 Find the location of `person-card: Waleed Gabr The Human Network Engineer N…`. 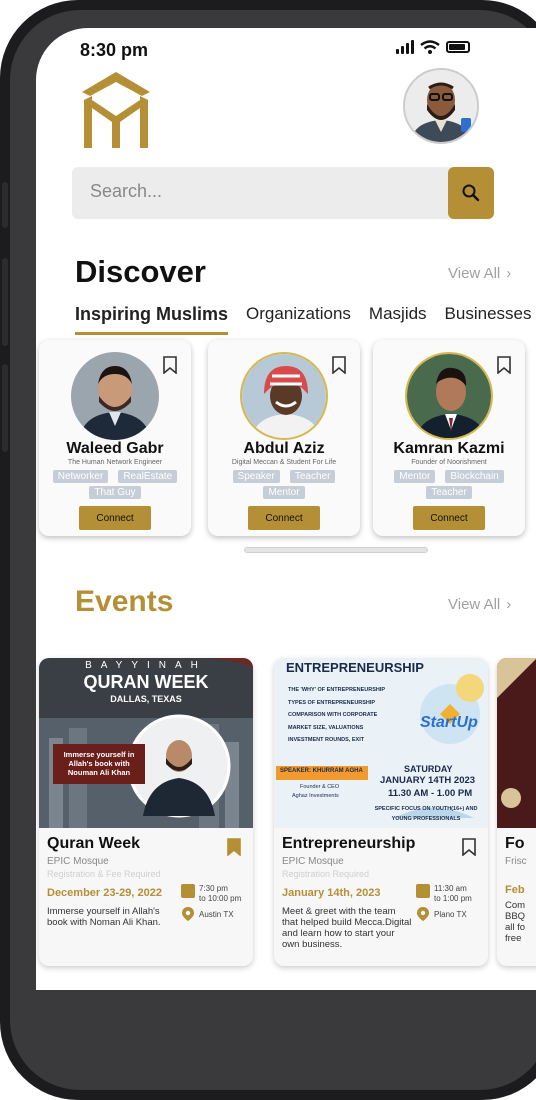

person-card: Waleed Gabr The Human Network Engineer N… is located at coordinates (115, 438).